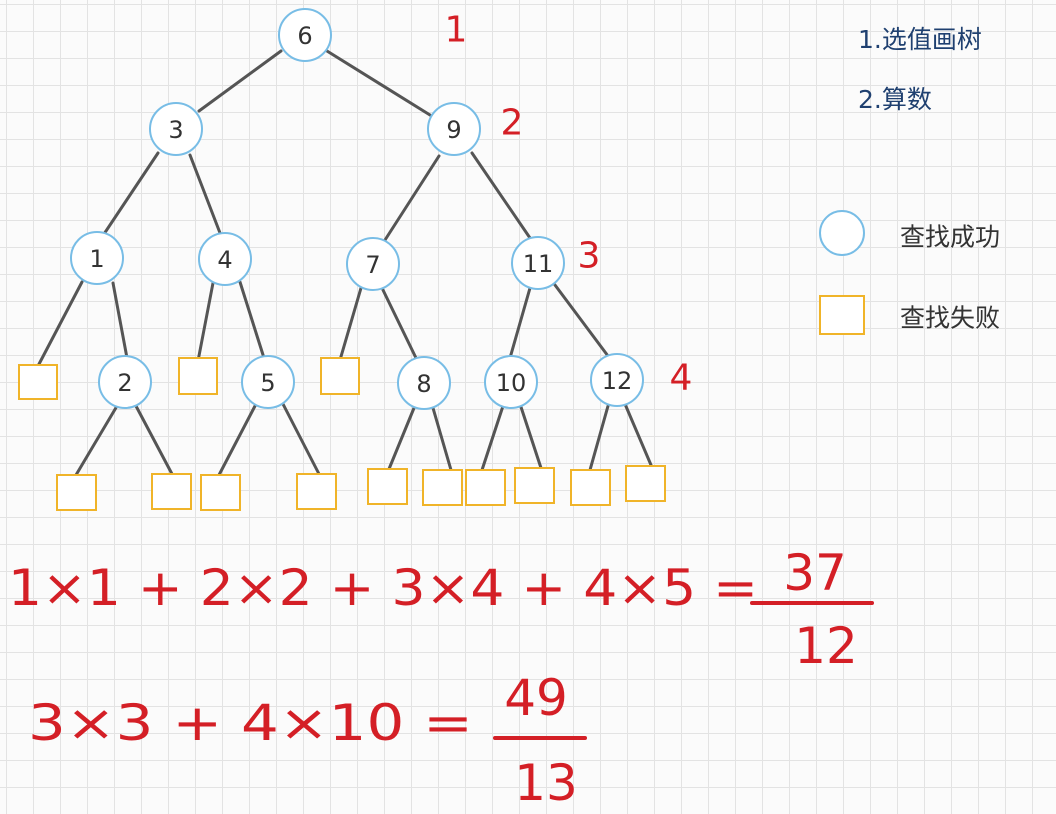  I want to click on node-9: 9, so click(454, 129).